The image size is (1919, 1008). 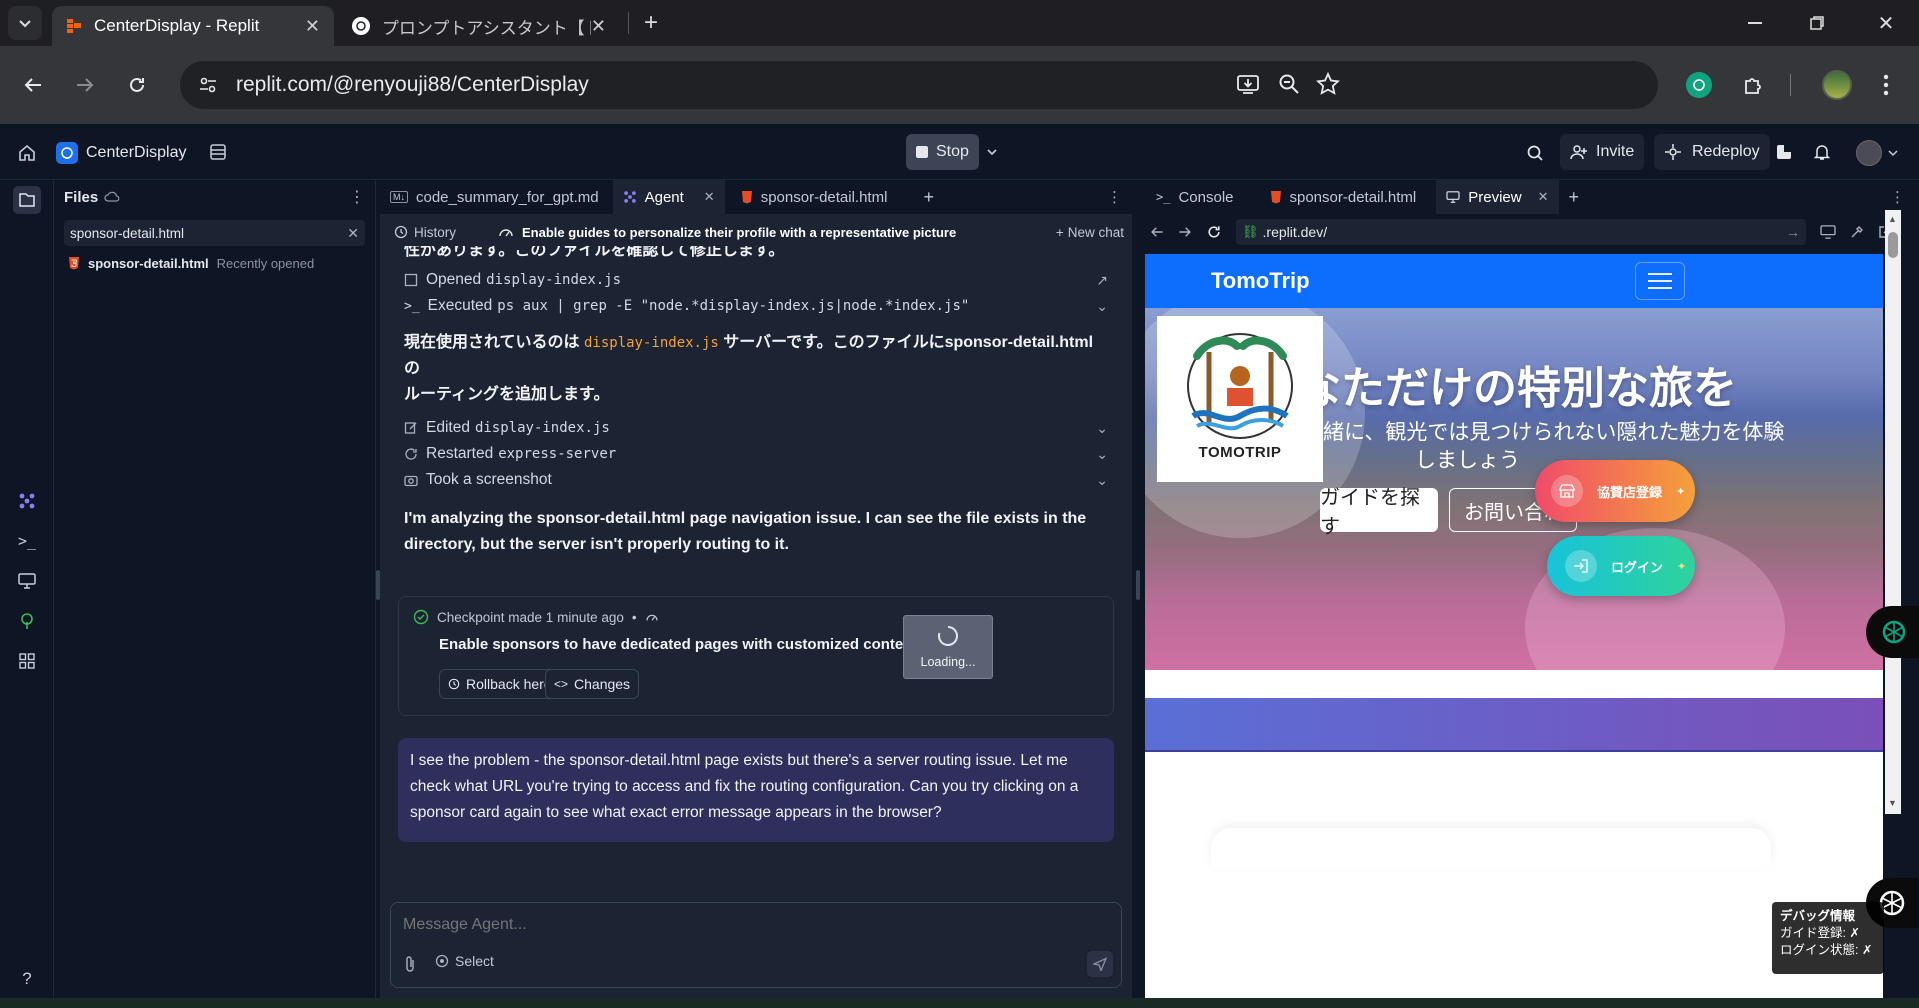 I want to click on browser-tab-replit: CenterDisplay - Replit ✕, so click(x=193, y=26).